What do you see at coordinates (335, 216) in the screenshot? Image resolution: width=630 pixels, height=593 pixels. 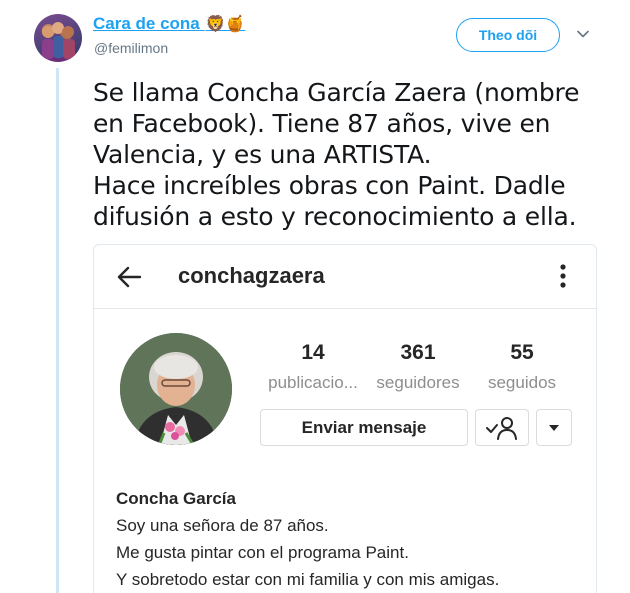 I see `tweet-text-line: difusión a esto y reconocimiento a ella.` at bounding box center [335, 216].